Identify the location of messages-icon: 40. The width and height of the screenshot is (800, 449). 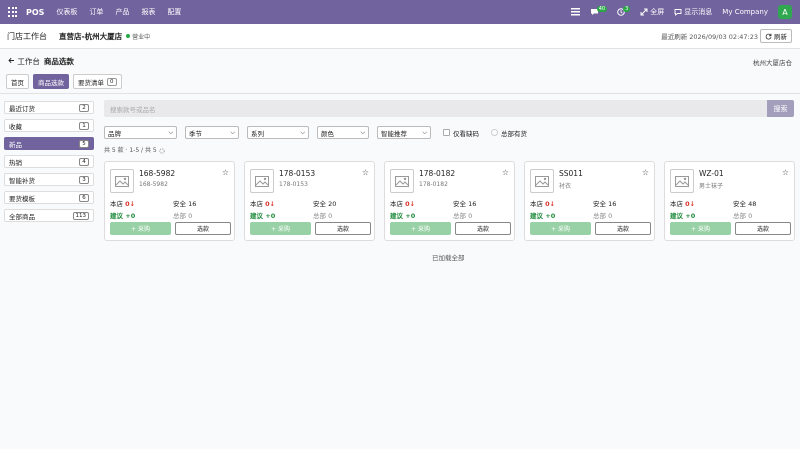
(599, 11).